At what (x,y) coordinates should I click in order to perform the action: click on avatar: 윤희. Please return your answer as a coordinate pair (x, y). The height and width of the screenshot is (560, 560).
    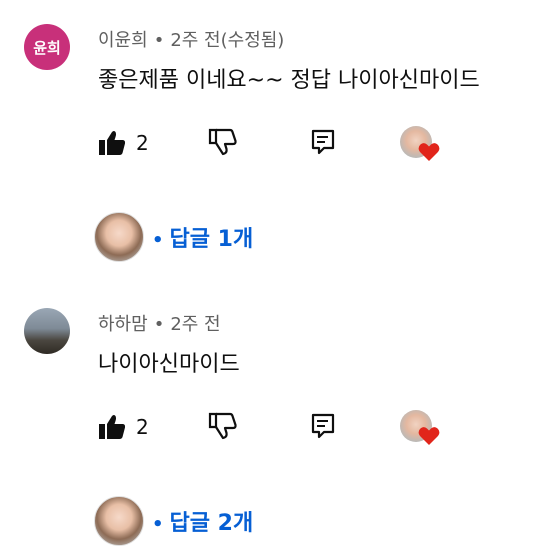
    Looking at the image, I should click on (47, 47).